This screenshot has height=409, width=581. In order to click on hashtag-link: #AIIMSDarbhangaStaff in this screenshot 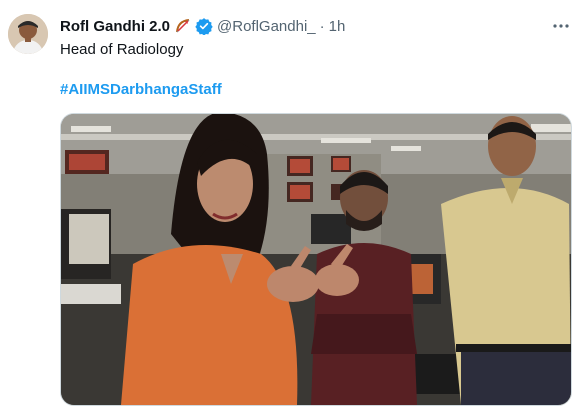, I will do `click(141, 90)`.